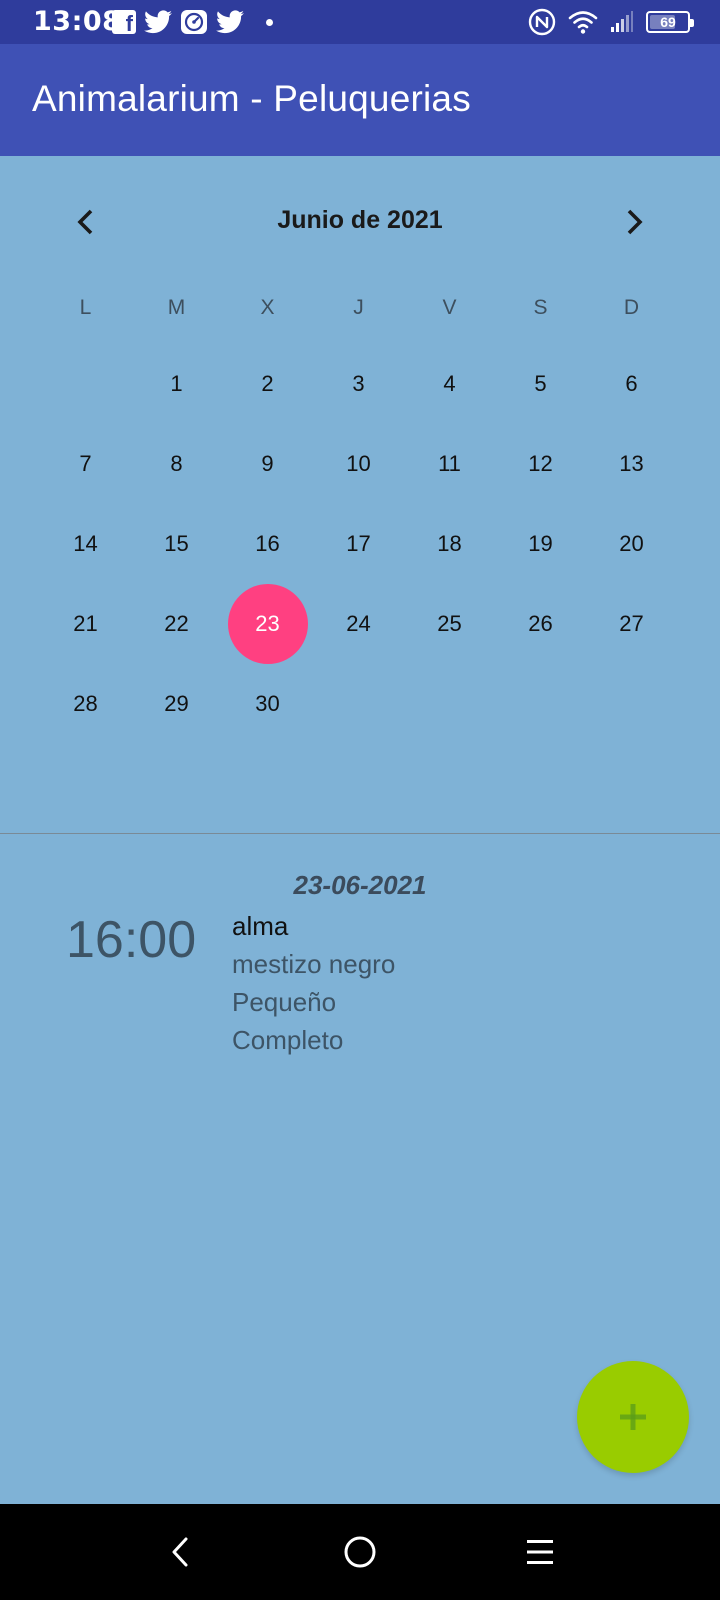 The image size is (720, 1600). I want to click on calendar-day: 5, so click(540, 384).